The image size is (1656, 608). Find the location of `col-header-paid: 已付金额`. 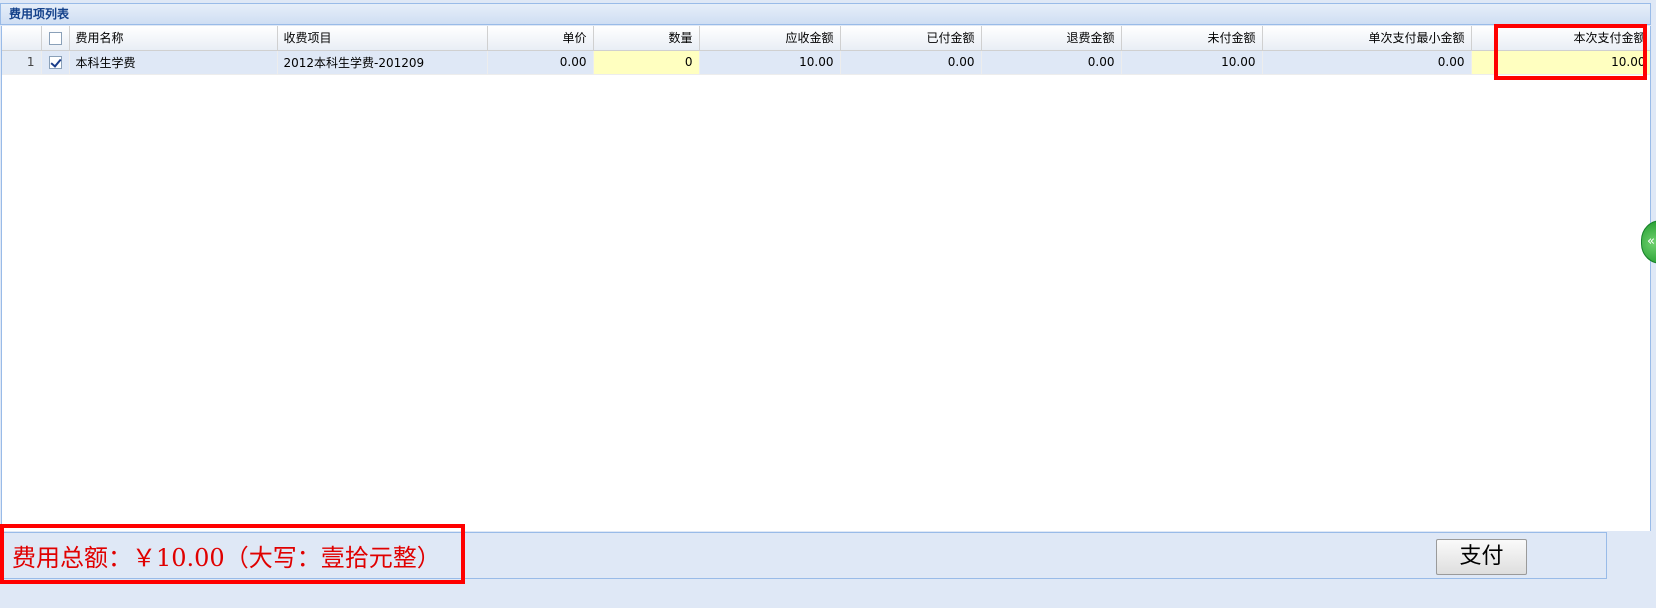

col-header-paid: 已付金额 is located at coordinates (911, 38).